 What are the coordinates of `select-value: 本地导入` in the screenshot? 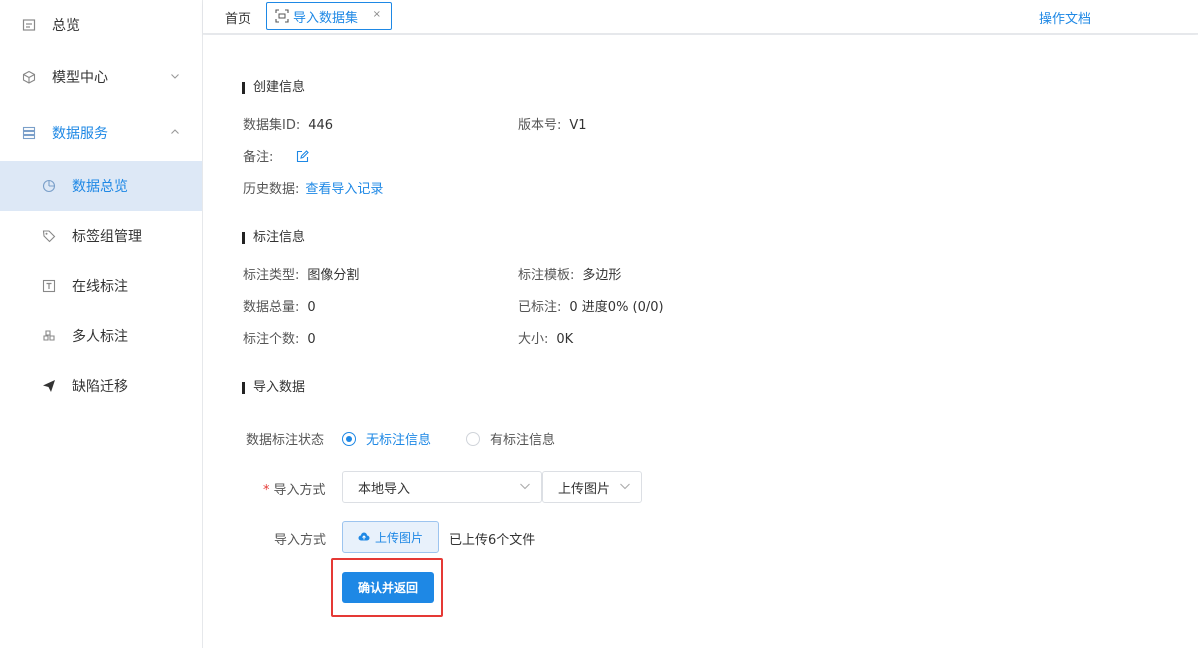 It's located at (384, 489).